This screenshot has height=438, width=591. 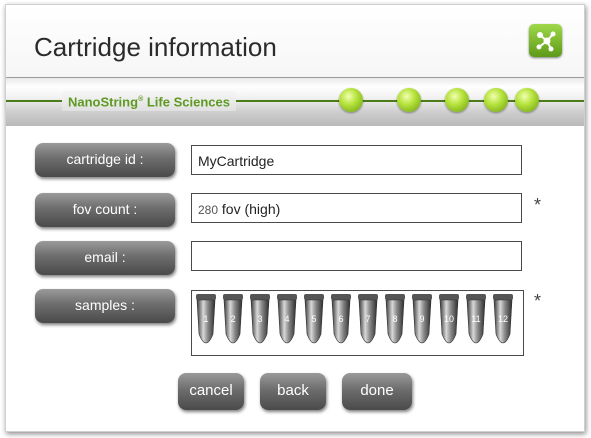 I want to click on network-icon, so click(x=545, y=40).